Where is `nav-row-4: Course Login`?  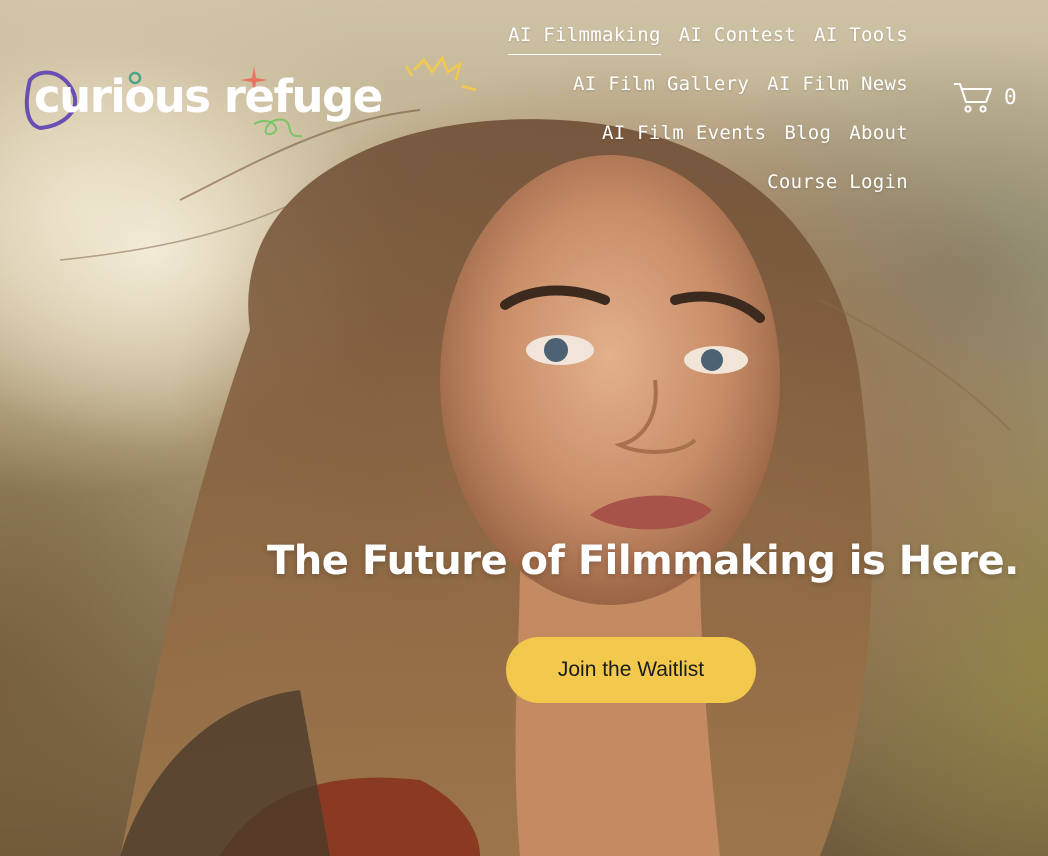
nav-row-4: Course Login is located at coordinates (837, 181).